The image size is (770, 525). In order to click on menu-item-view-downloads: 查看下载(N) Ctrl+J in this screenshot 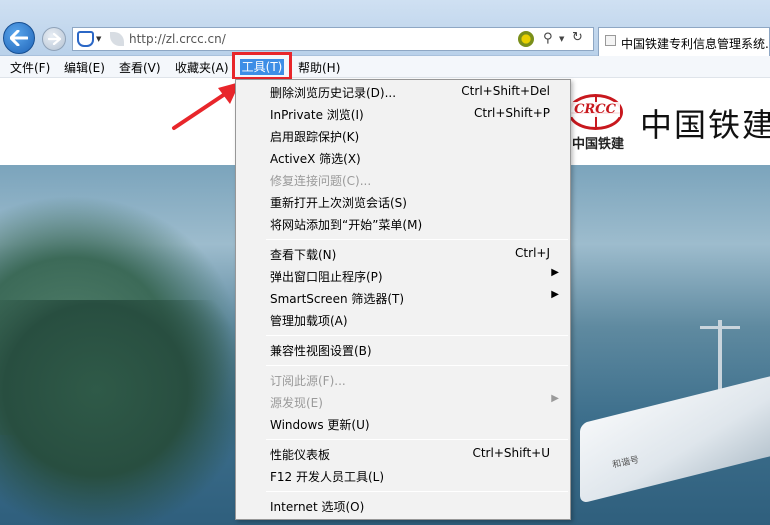, I will do `click(403, 254)`.